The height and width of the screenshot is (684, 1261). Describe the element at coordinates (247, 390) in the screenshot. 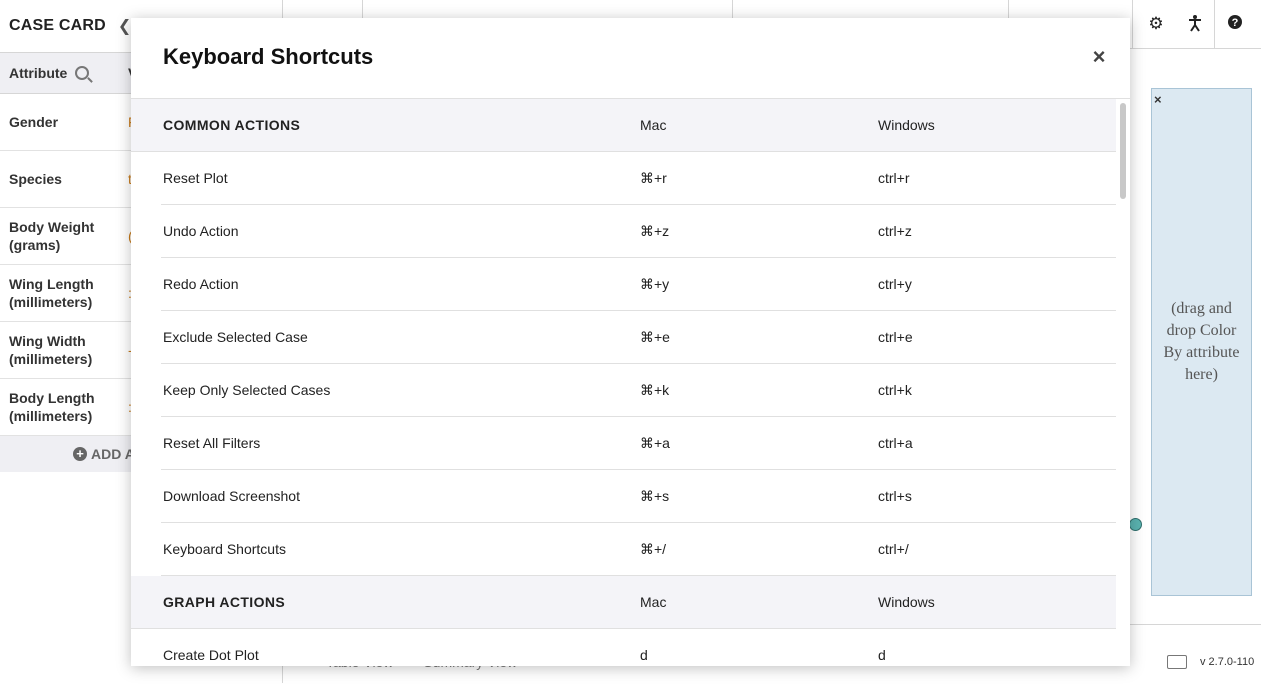

I see `shortcut-action: Keep Only Selected Cases` at that location.